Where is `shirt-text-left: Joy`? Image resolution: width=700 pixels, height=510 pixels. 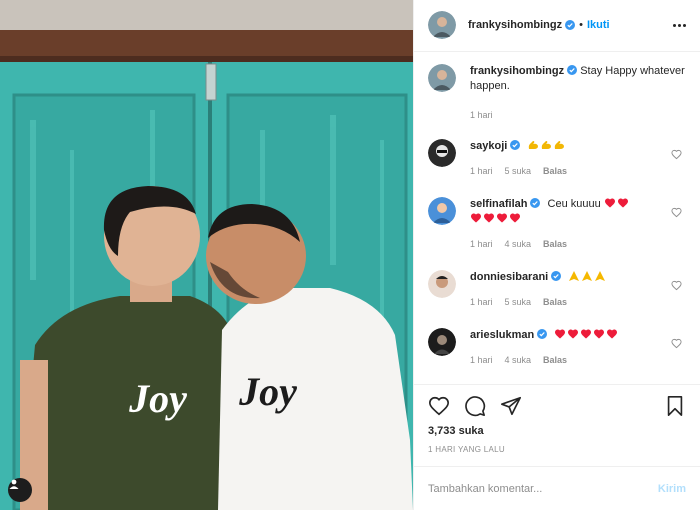
shirt-text-left: Joy is located at coordinates (157, 398).